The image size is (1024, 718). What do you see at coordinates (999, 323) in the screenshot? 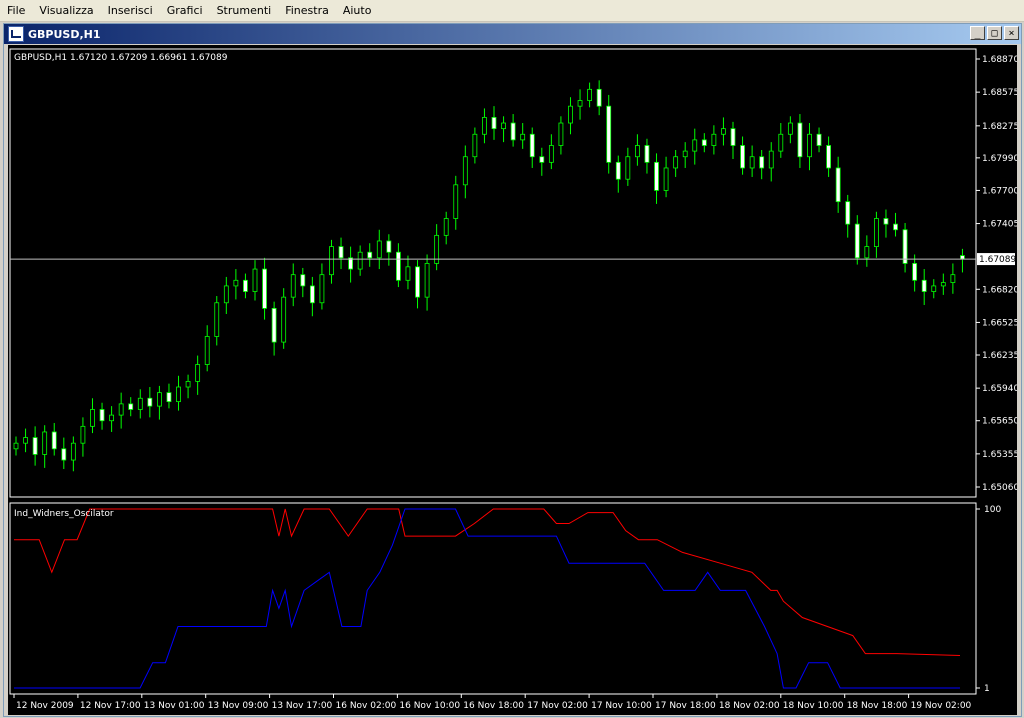
I see `price-tick-label: 1.66525` at bounding box center [999, 323].